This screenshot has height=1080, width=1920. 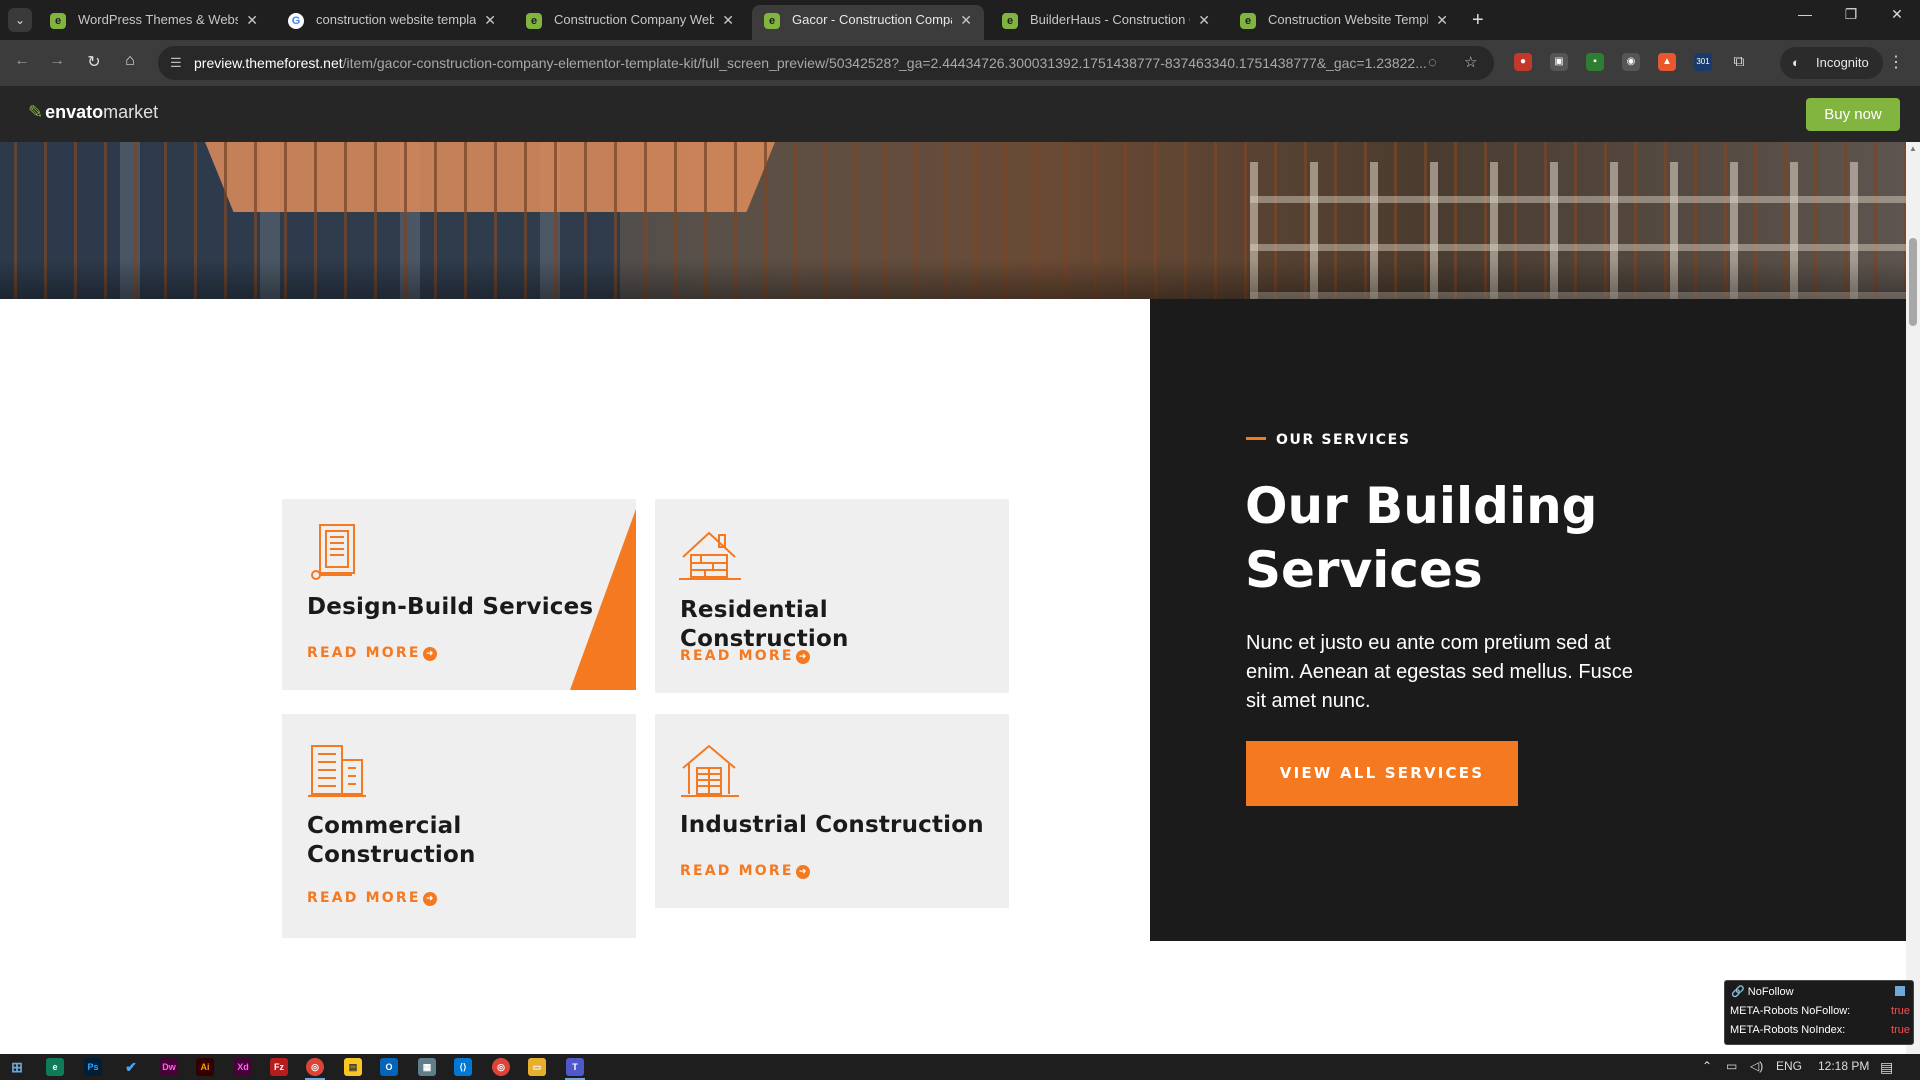 I want to click on kicker-dash, so click(x=1256, y=438).